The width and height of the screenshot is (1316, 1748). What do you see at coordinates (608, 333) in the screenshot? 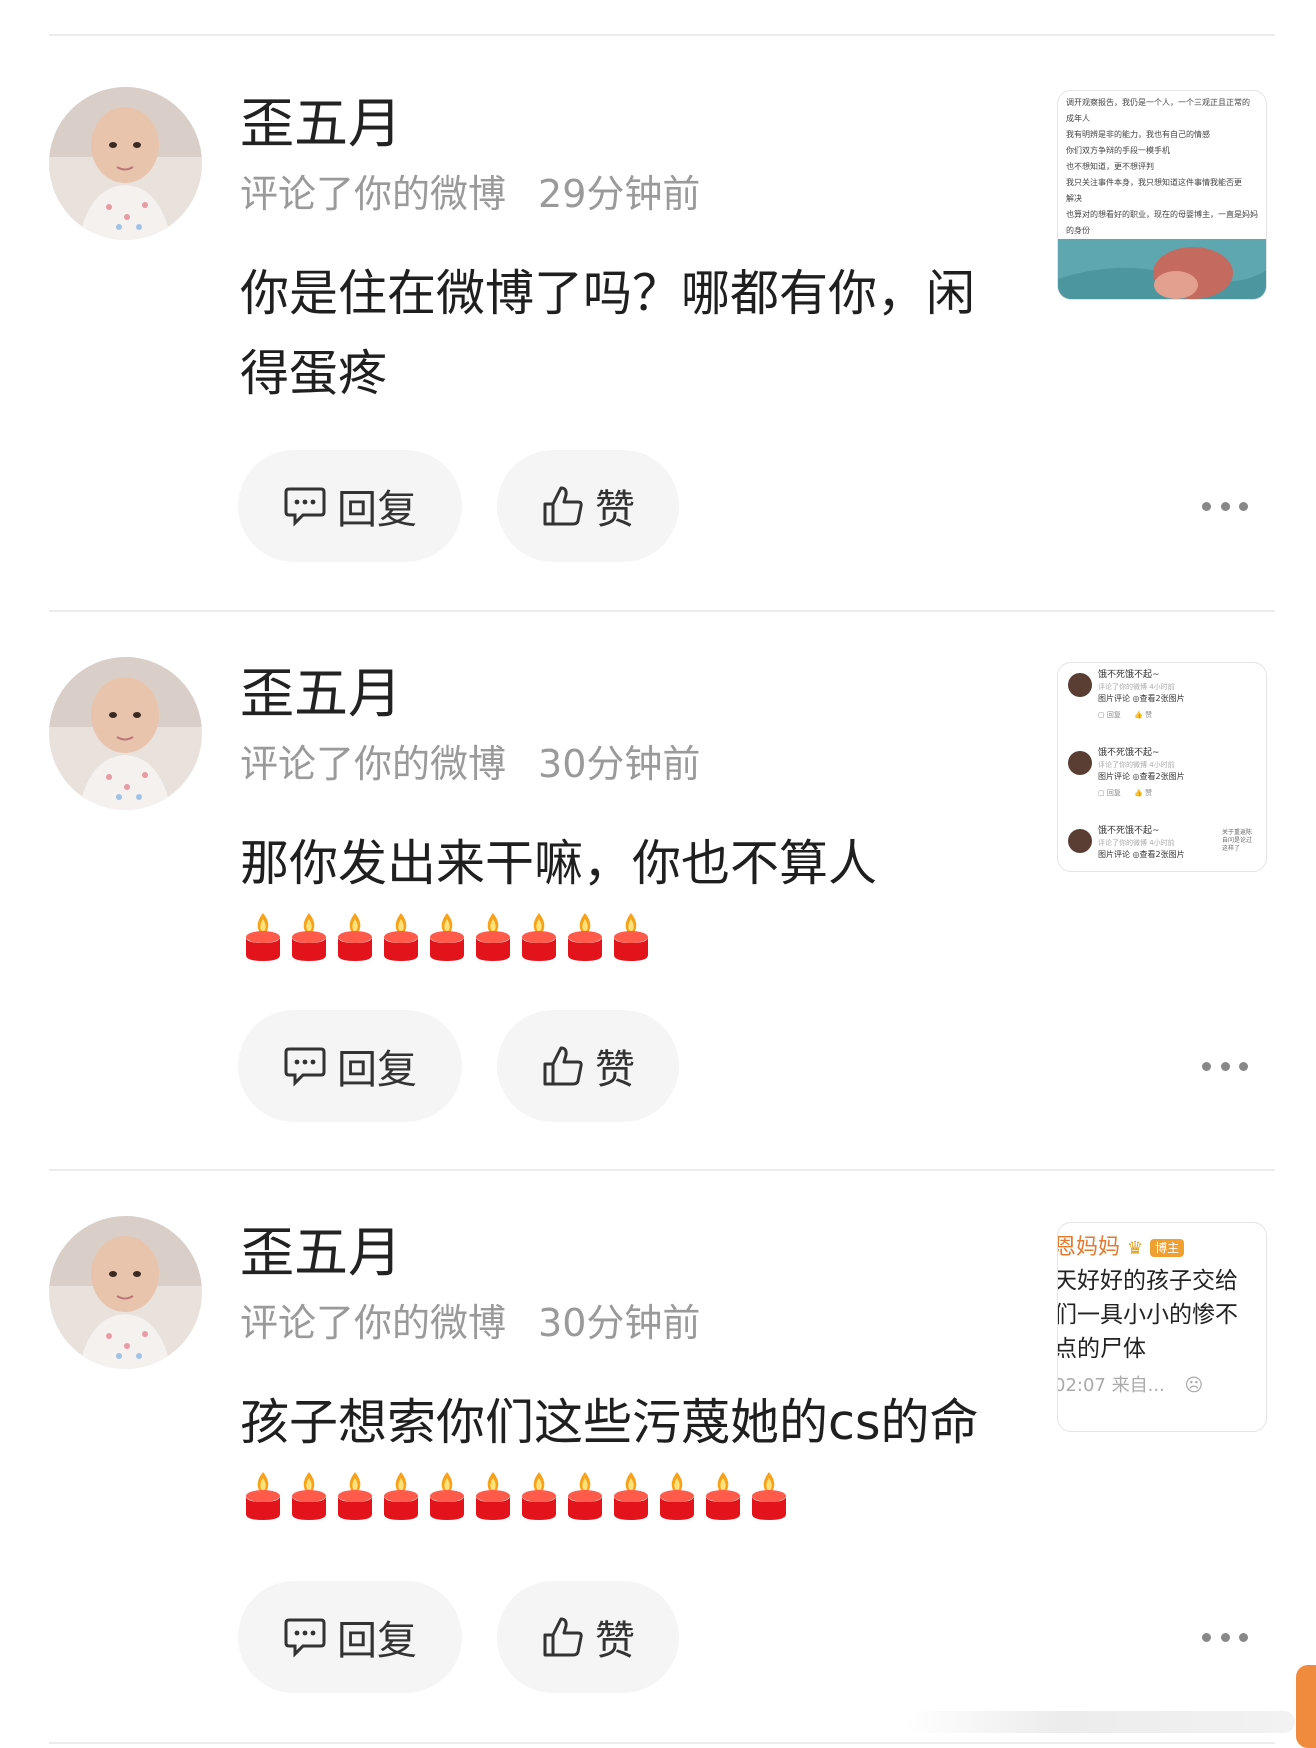
I see `comment-body: 你是住在微博了吗？哪都有你，闲得蛋疼` at bounding box center [608, 333].